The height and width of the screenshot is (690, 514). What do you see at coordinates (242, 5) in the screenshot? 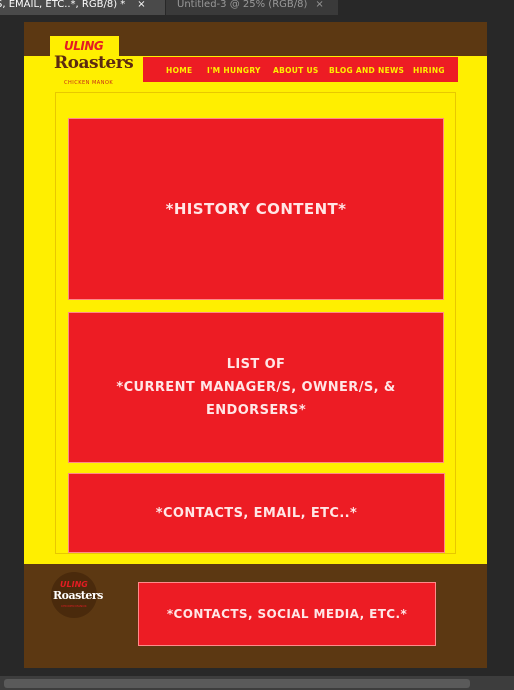
I see `tab-label: Untitled-3 @ 25% (RGB/8)` at bounding box center [242, 5].